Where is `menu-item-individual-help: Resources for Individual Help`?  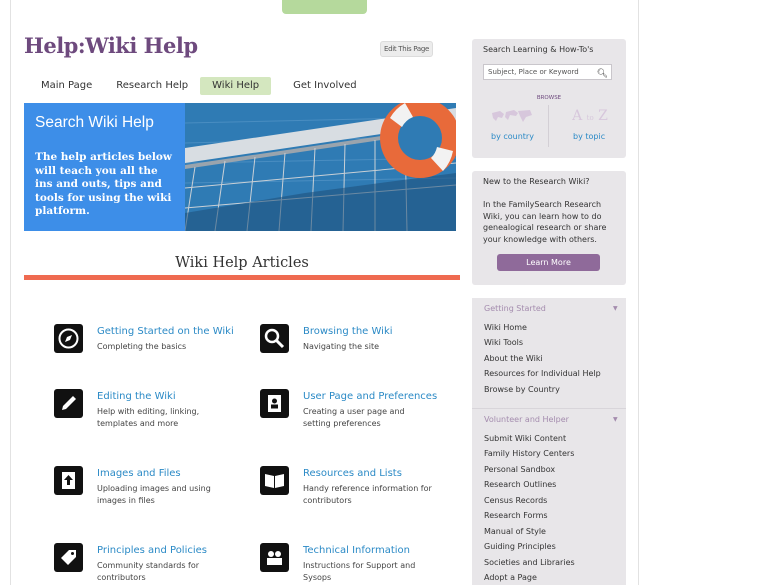
menu-item-individual-help: Resources for Individual Help is located at coordinates (542, 373).